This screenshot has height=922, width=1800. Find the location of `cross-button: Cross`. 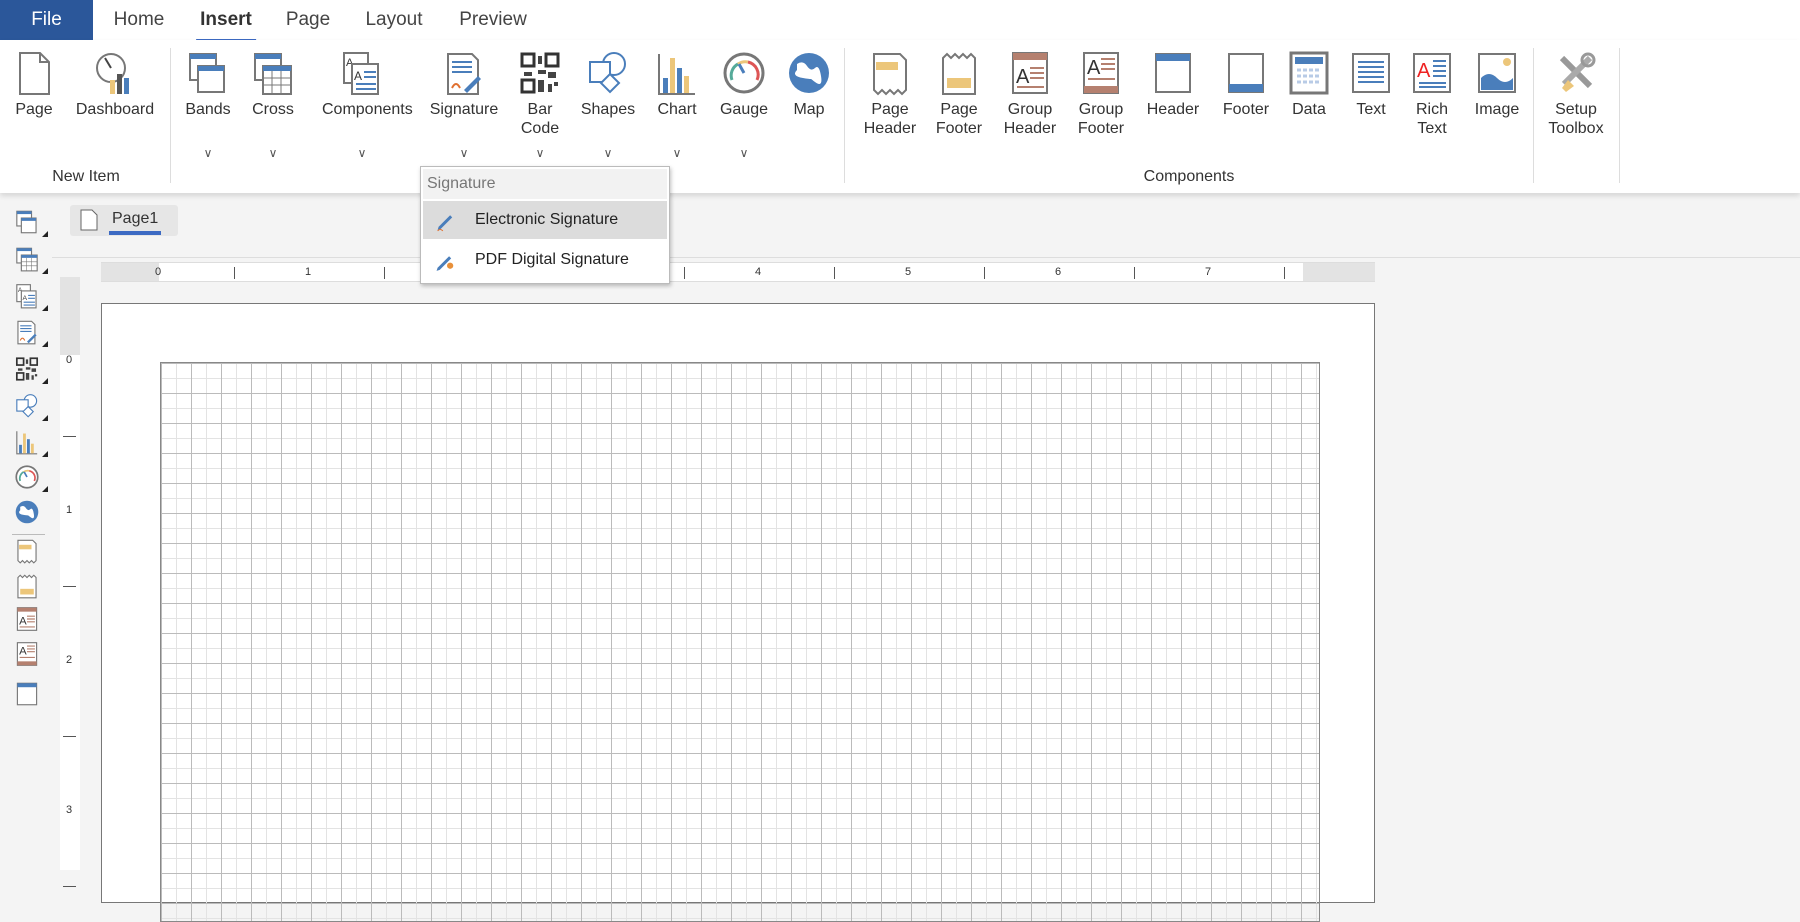

cross-button: Cross is located at coordinates (273, 84).